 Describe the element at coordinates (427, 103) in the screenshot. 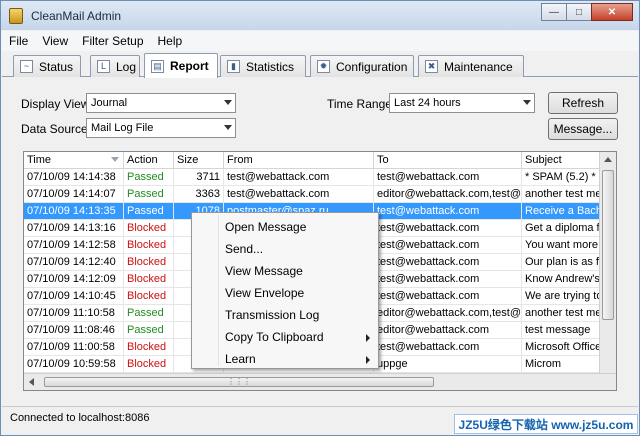

I see `time-range-value: Last 24 hours` at that location.